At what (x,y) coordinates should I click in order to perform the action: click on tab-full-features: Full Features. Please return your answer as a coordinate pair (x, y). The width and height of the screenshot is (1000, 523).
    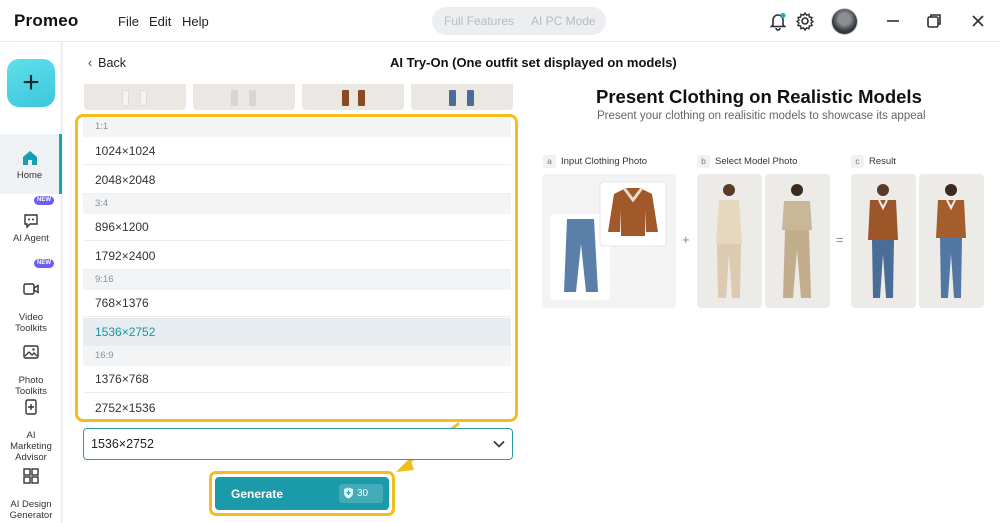
    Looking at the image, I should click on (479, 21).